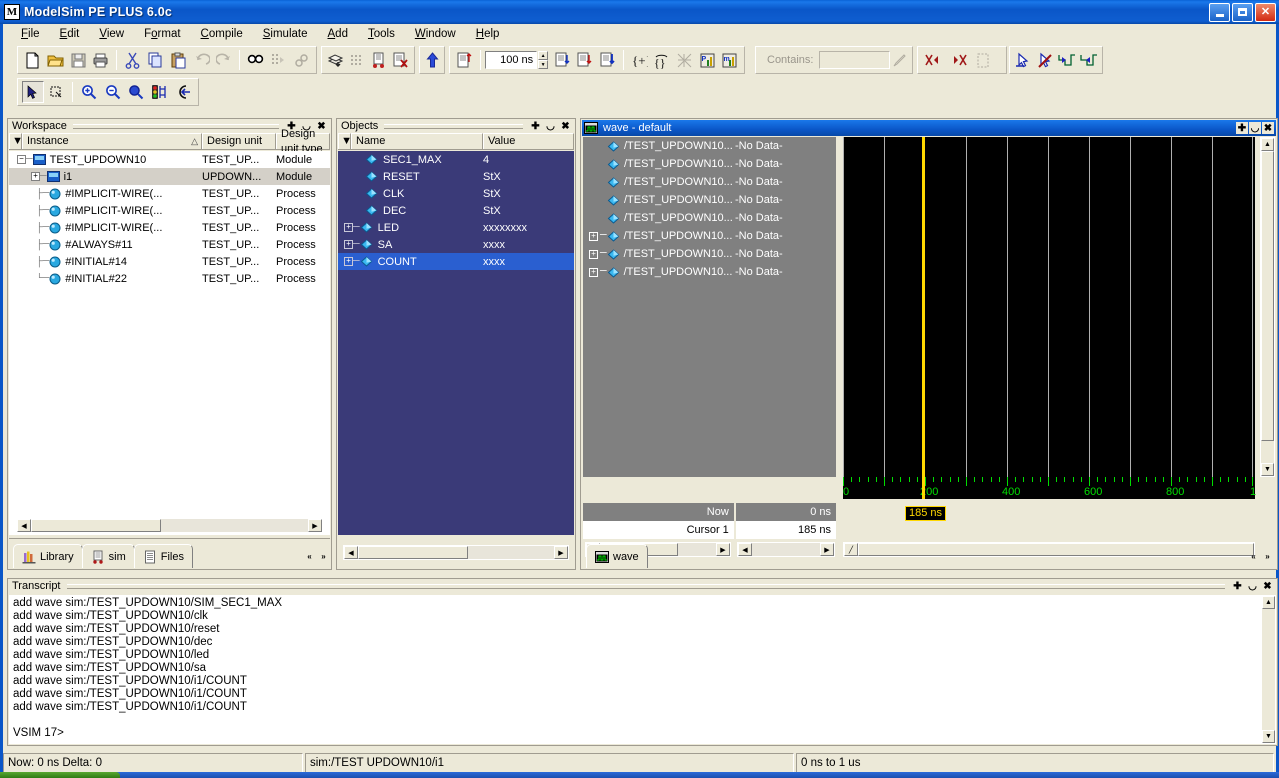 Image resolution: width=1279 pixels, height=778 pixels. What do you see at coordinates (201, 60) in the screenshot?
I see `undo-icon` at bounding box center [201, 60].